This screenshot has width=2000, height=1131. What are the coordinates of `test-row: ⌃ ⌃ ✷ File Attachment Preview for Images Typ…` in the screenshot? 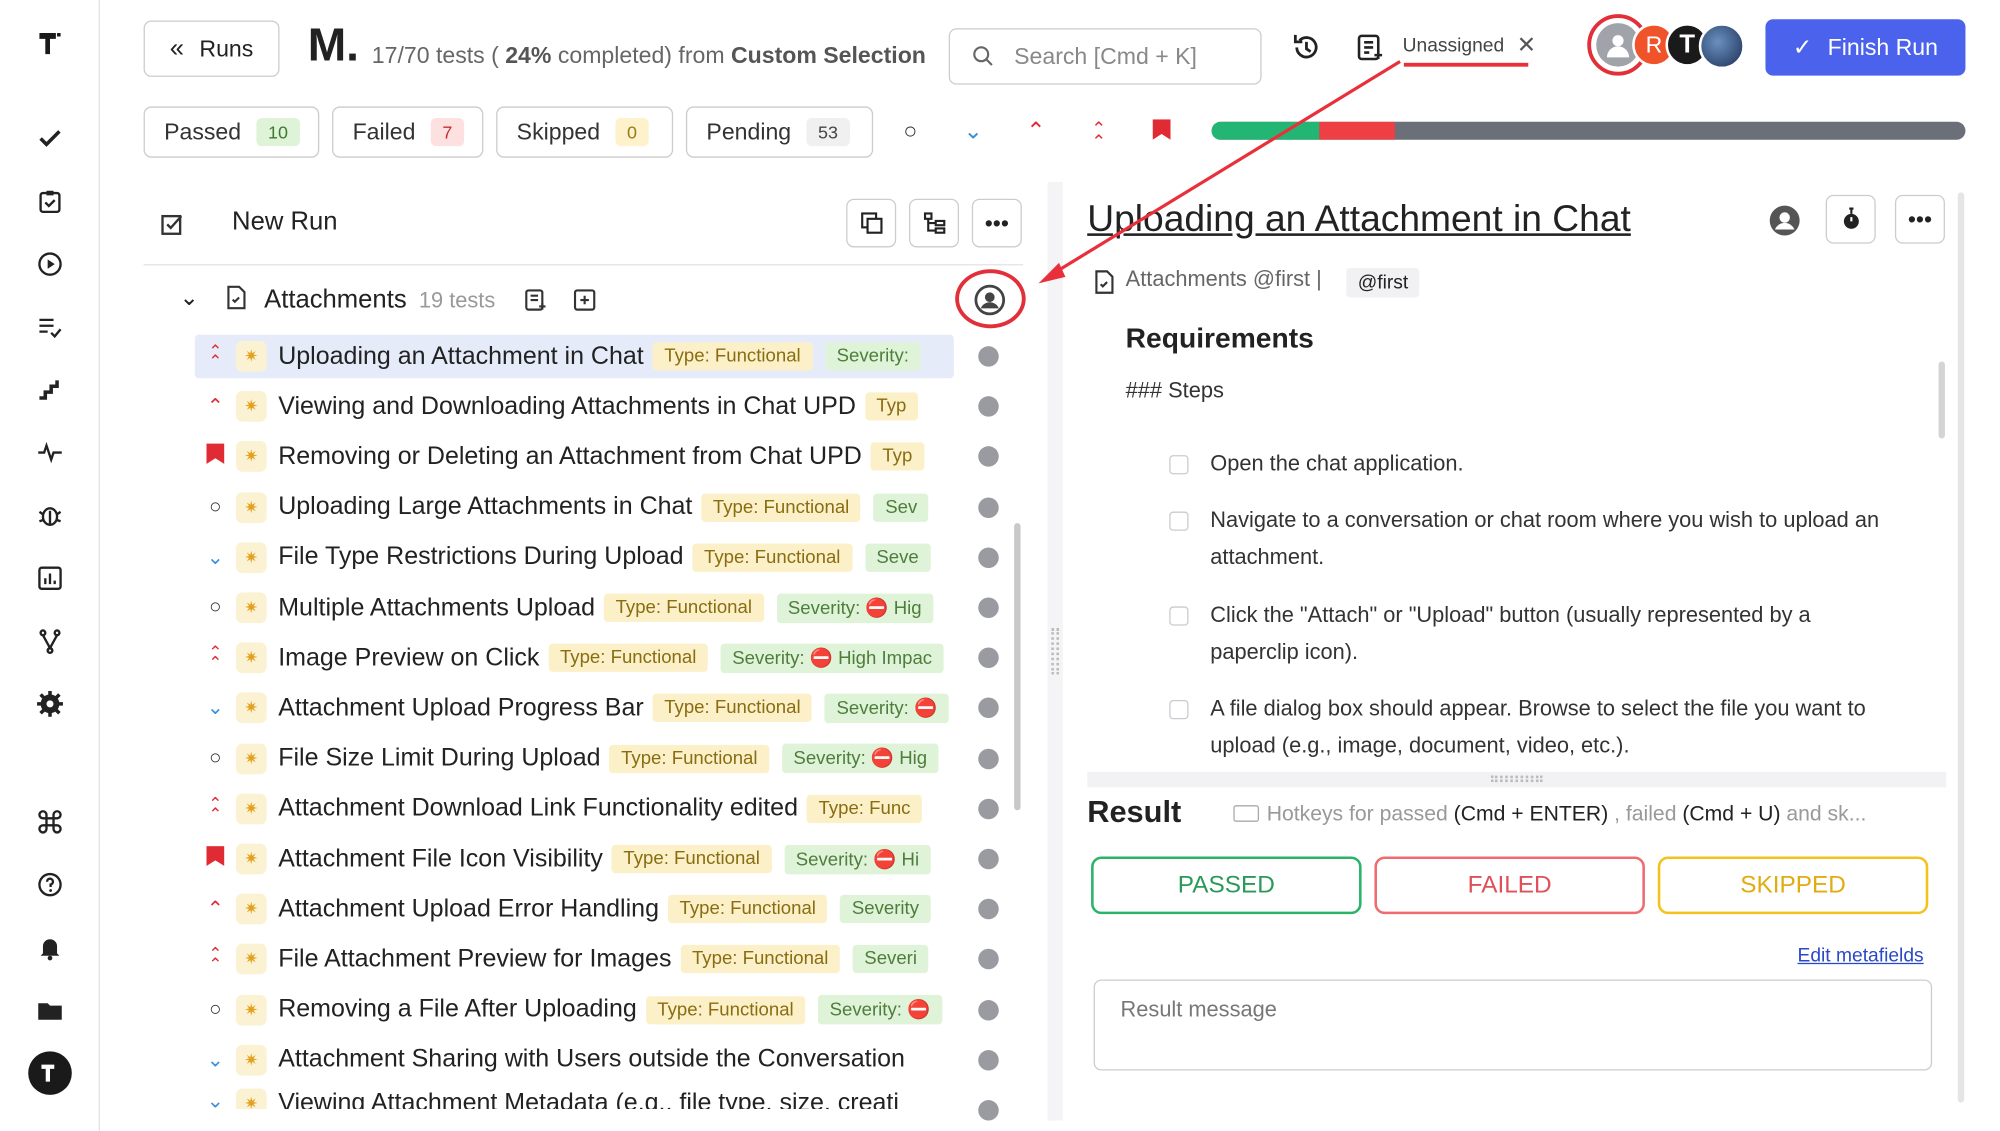 It's located at (574, 960).